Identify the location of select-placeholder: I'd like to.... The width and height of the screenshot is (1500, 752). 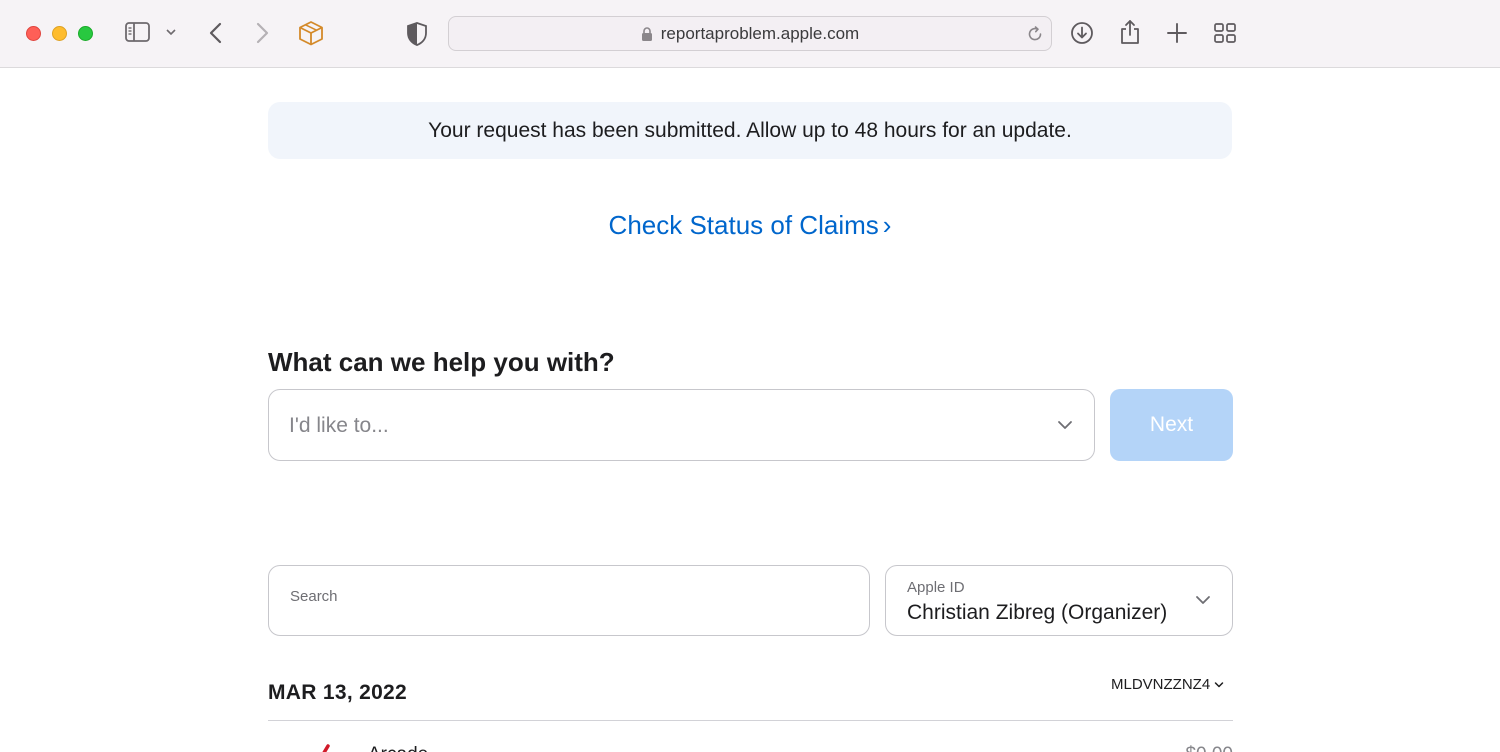
(339, 425).